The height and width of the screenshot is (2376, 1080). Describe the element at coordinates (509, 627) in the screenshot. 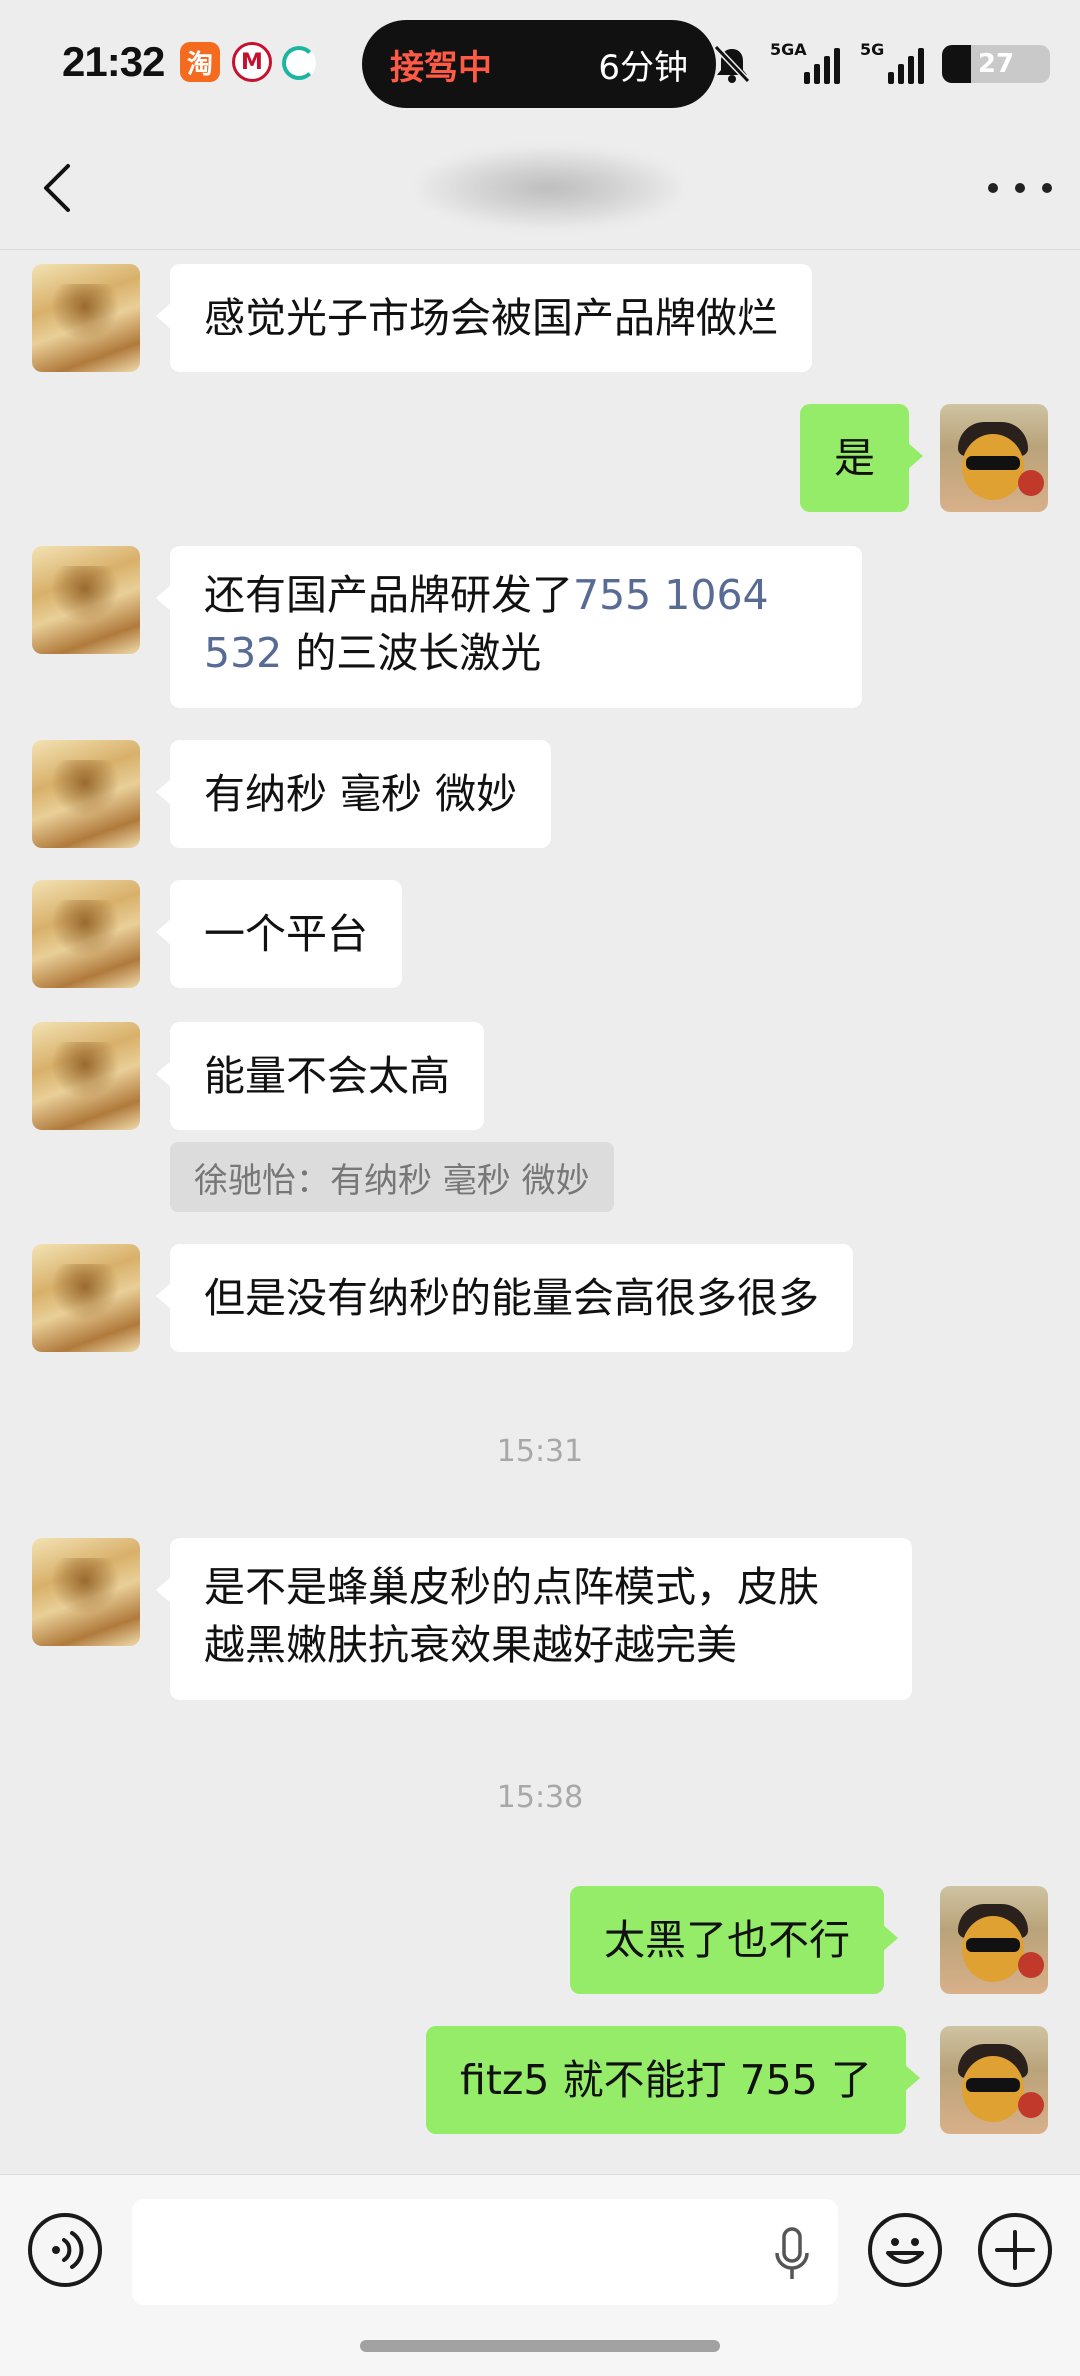

I see `message-bubble: 还有国产品牌研发了755 1064 532 的三波长激光` at that location.